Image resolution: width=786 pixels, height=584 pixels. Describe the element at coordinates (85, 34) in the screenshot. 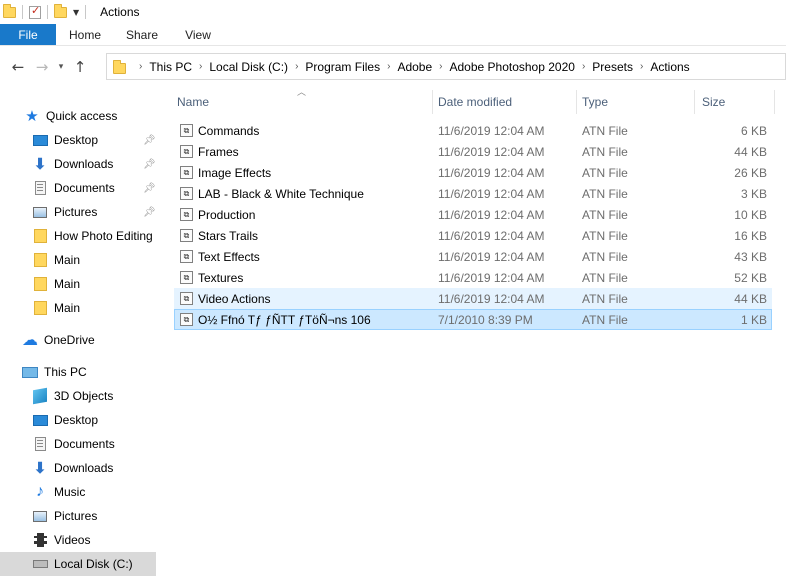

I see `tab-home: Home` at that location.